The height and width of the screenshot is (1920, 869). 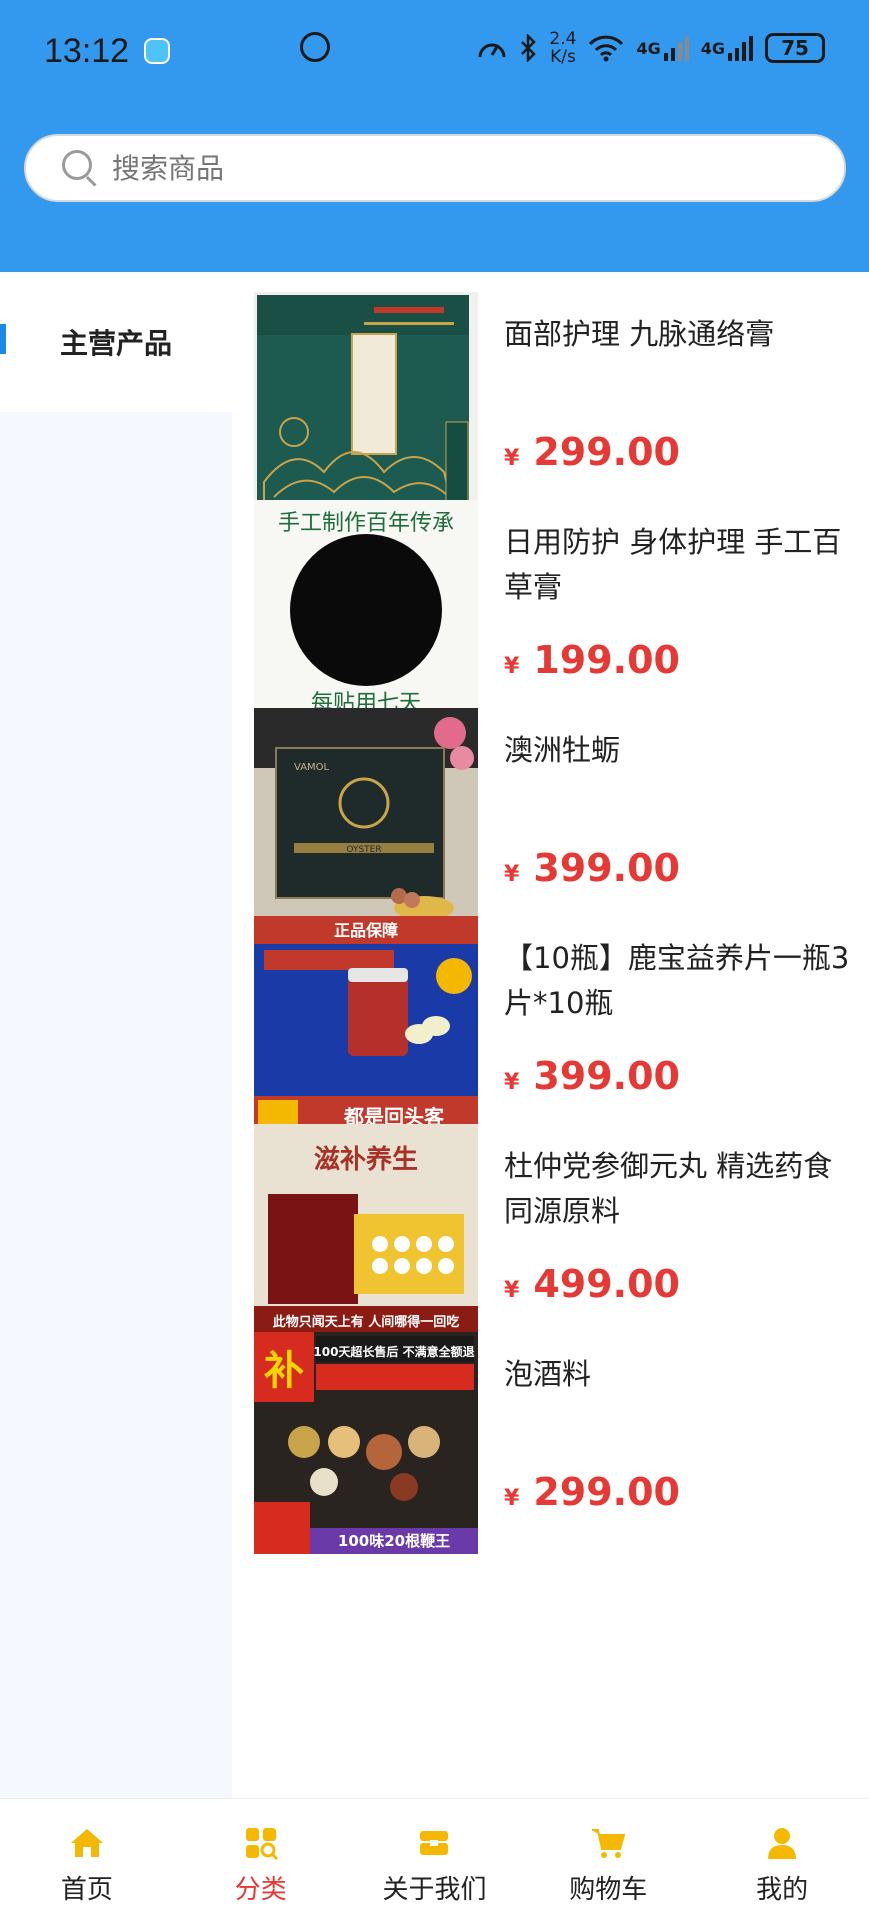 I want to click on search-input, so click(x=412, y=168).